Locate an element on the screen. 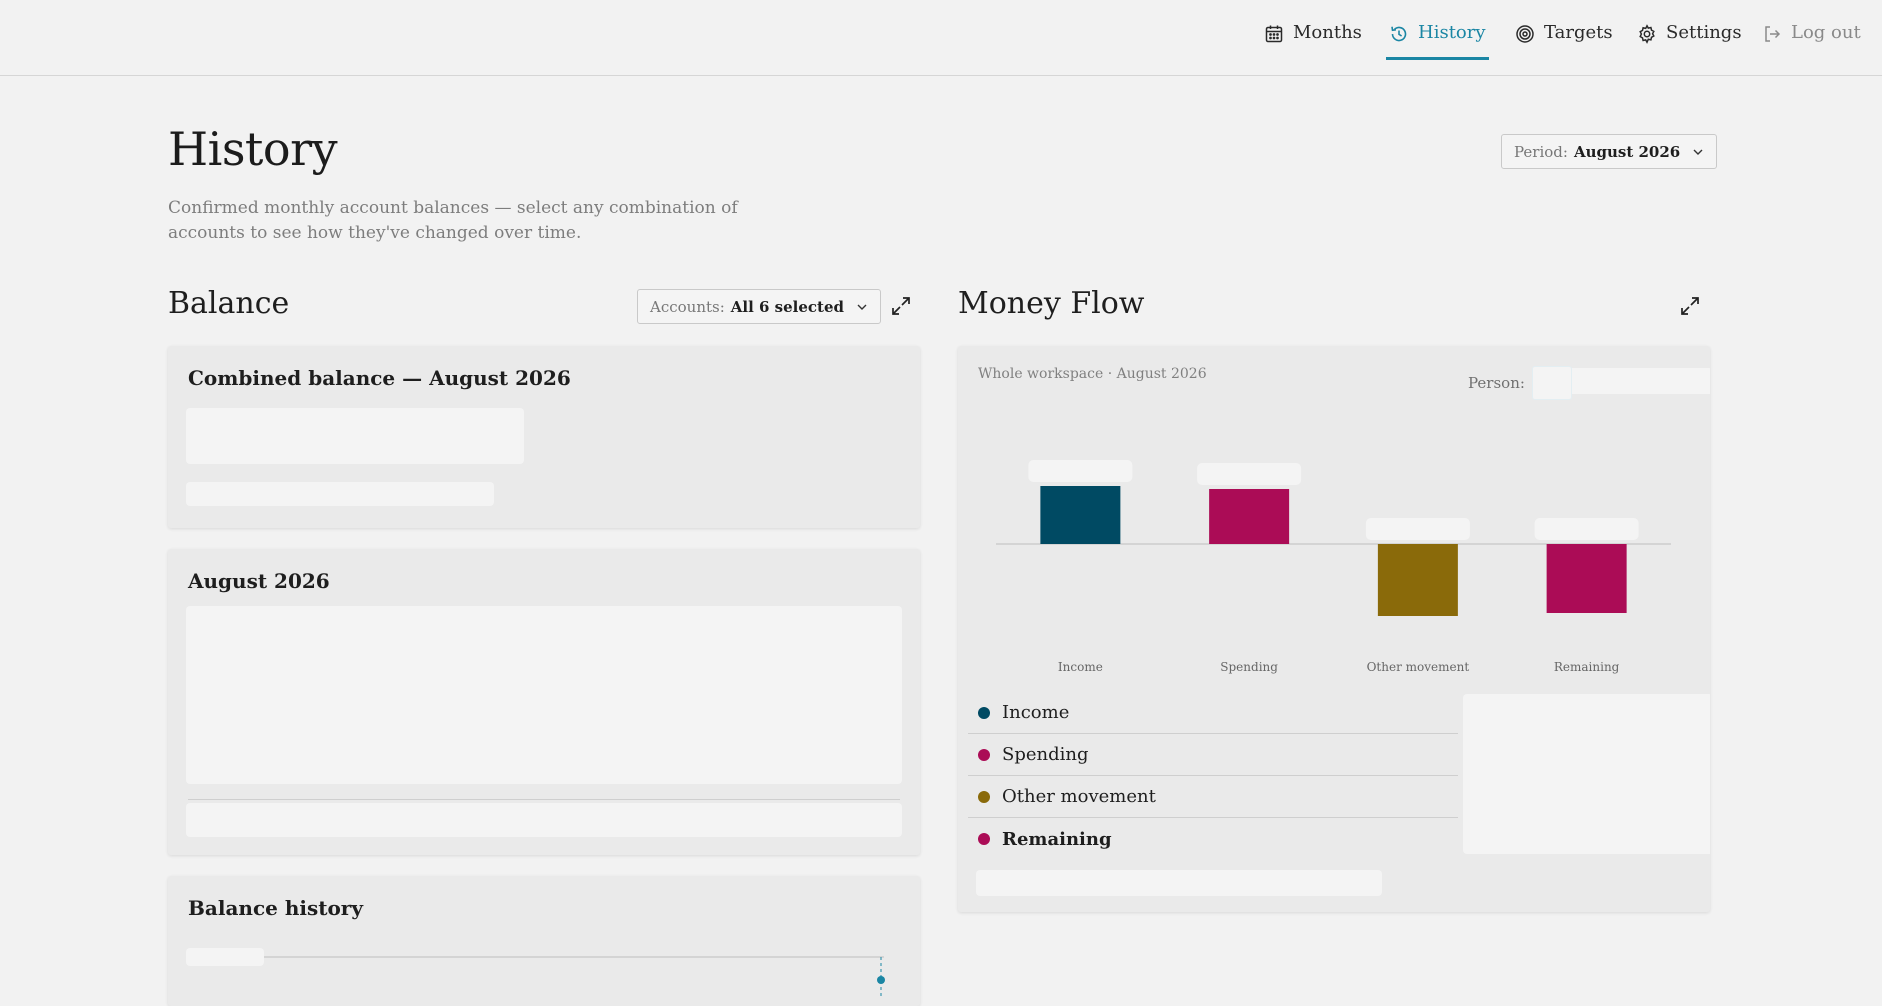  logout-icon is located at coordinates (1773, 34).